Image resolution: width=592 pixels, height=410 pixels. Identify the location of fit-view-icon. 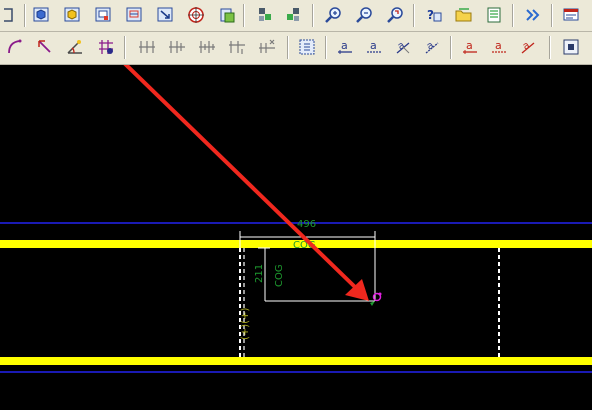
(134, 15).